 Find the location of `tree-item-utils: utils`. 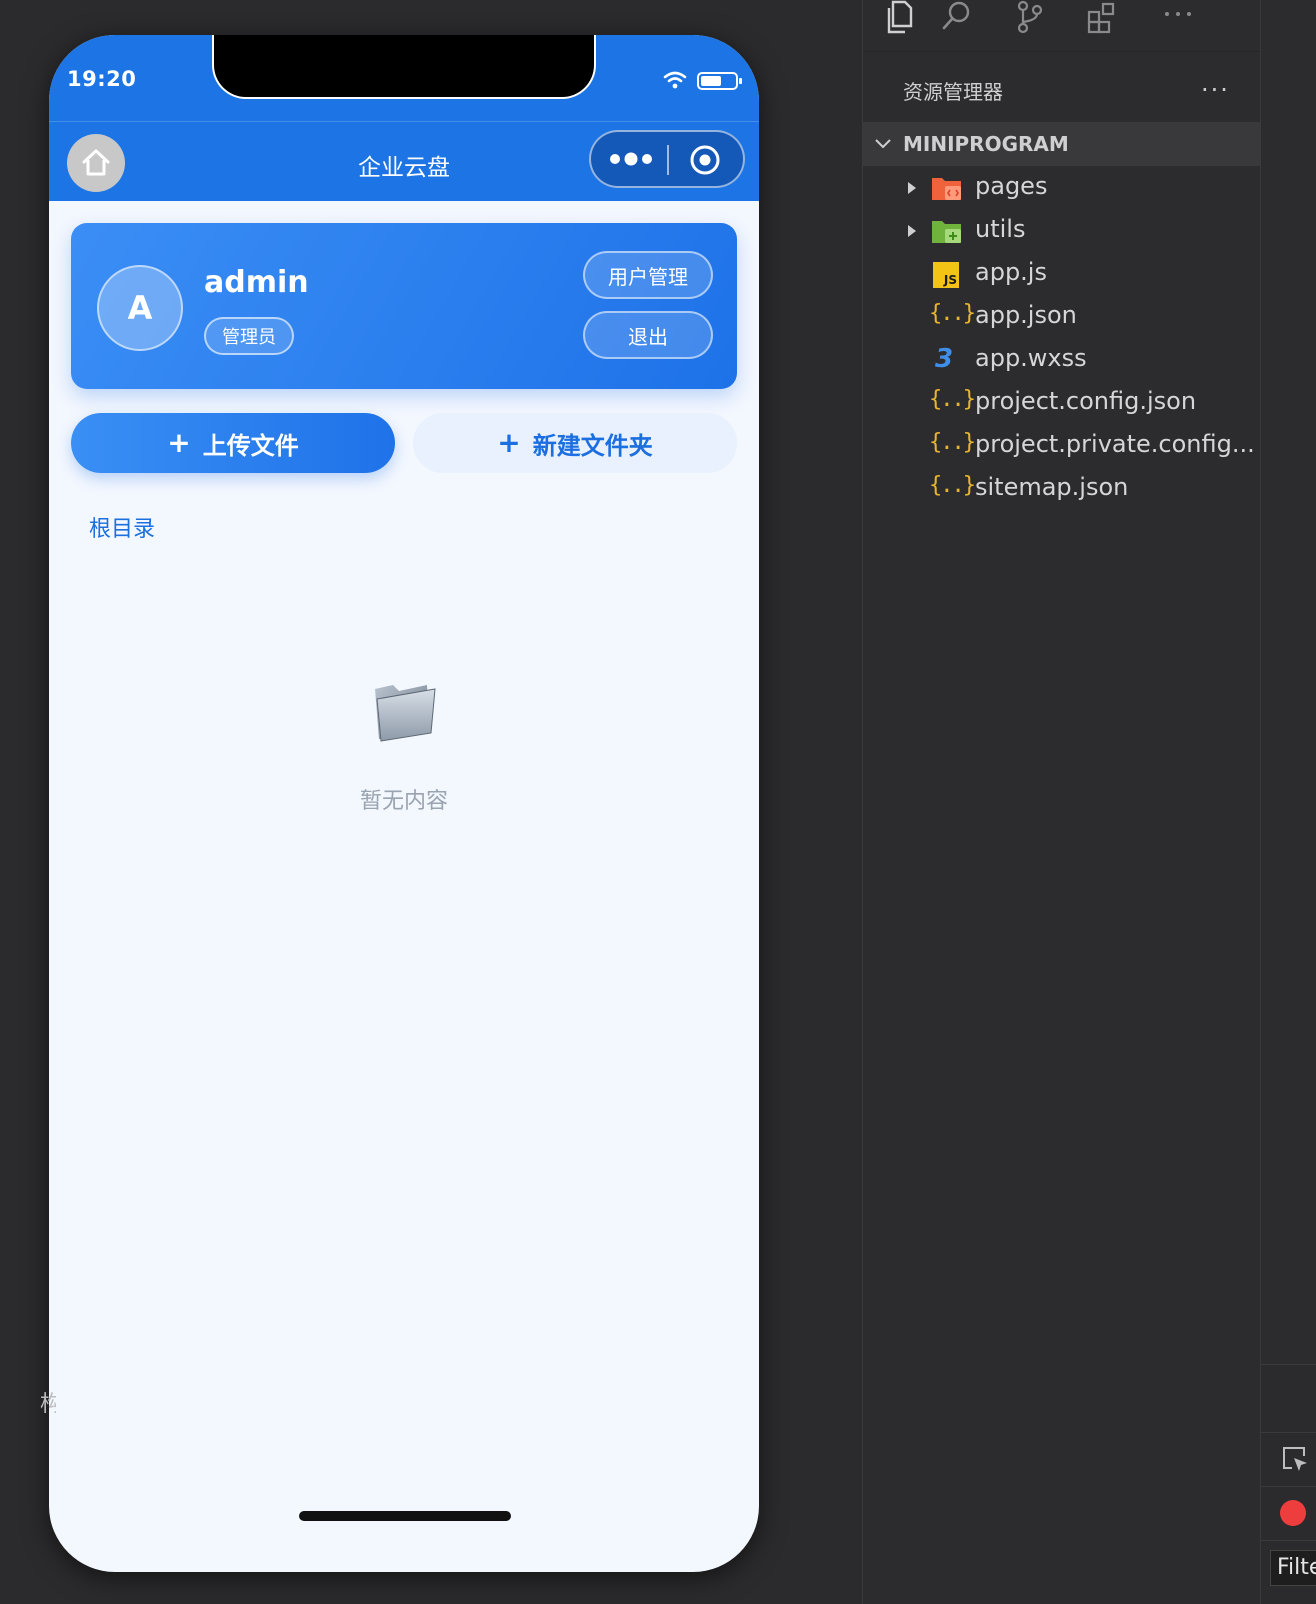

tree-item-utils: utils is located at coordinates (1062, 231).